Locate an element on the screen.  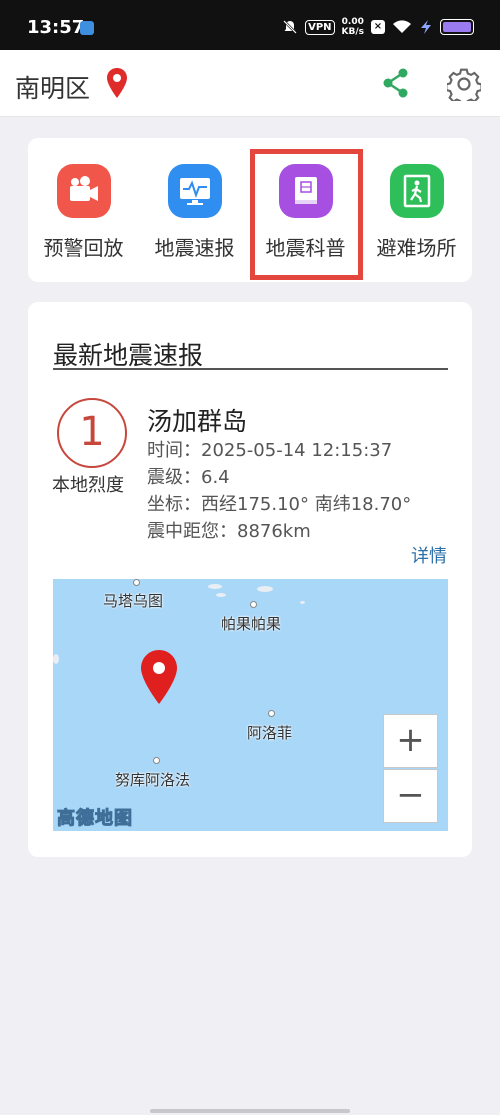
status-icons: VPN 0.00 KB/s × is located at coordinates (378, 27).